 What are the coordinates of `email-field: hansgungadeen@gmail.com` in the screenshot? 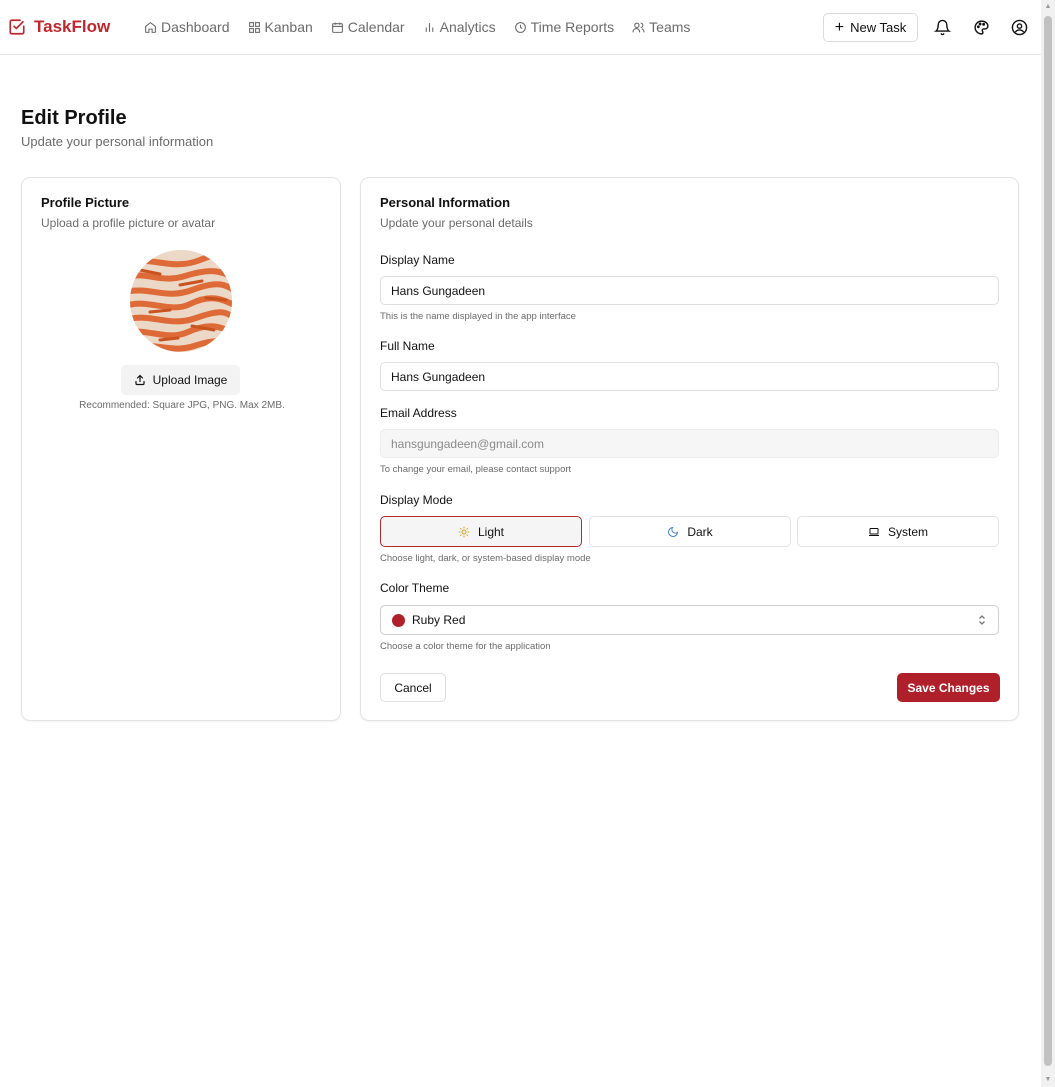 It's located at (689, 443).